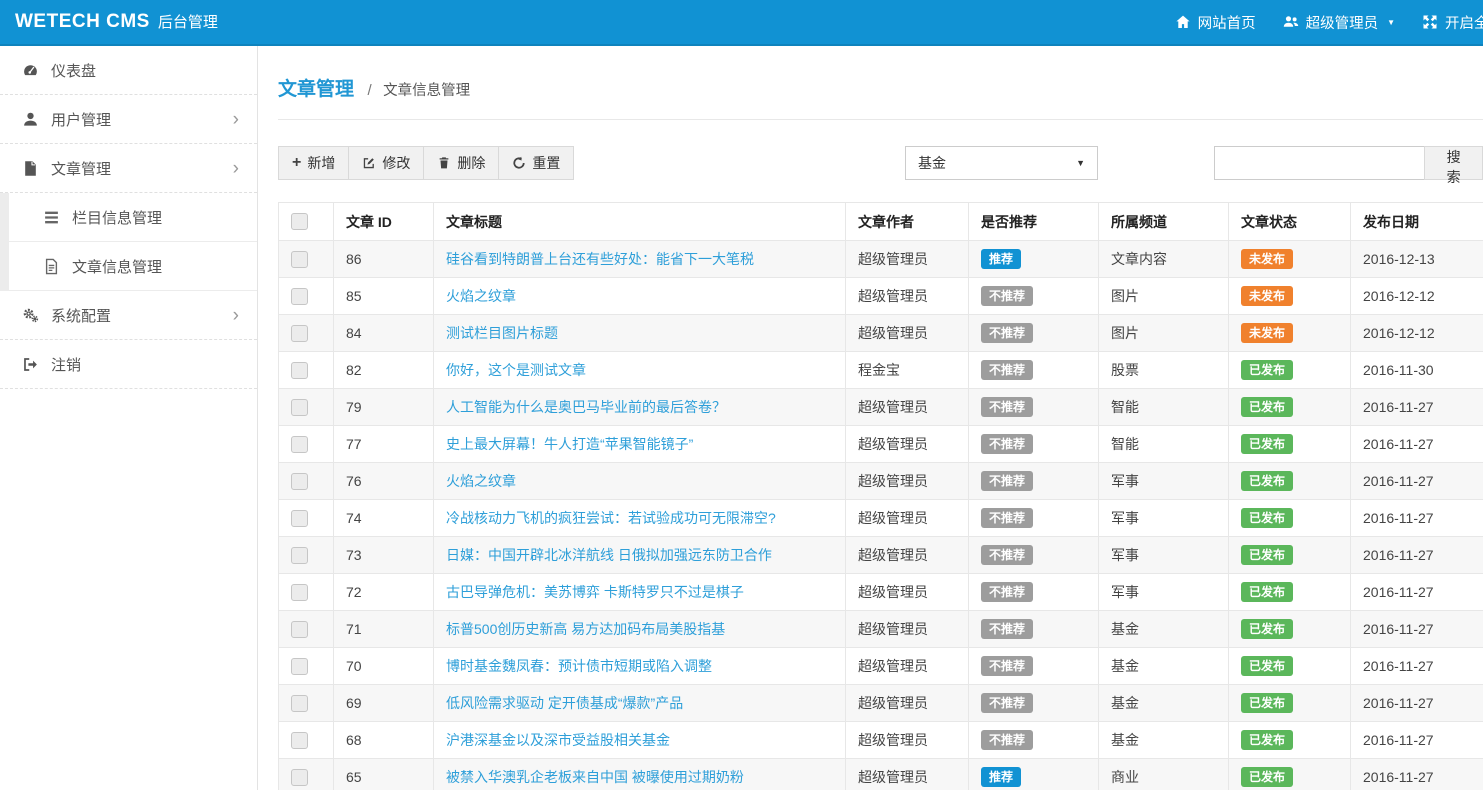  What do you see at coordinates (564, 703) in the screenshot?
I see `article-title-link: 低风险需求驱动 定开债基成“爆款”产品` at bounding box center [564, 703].